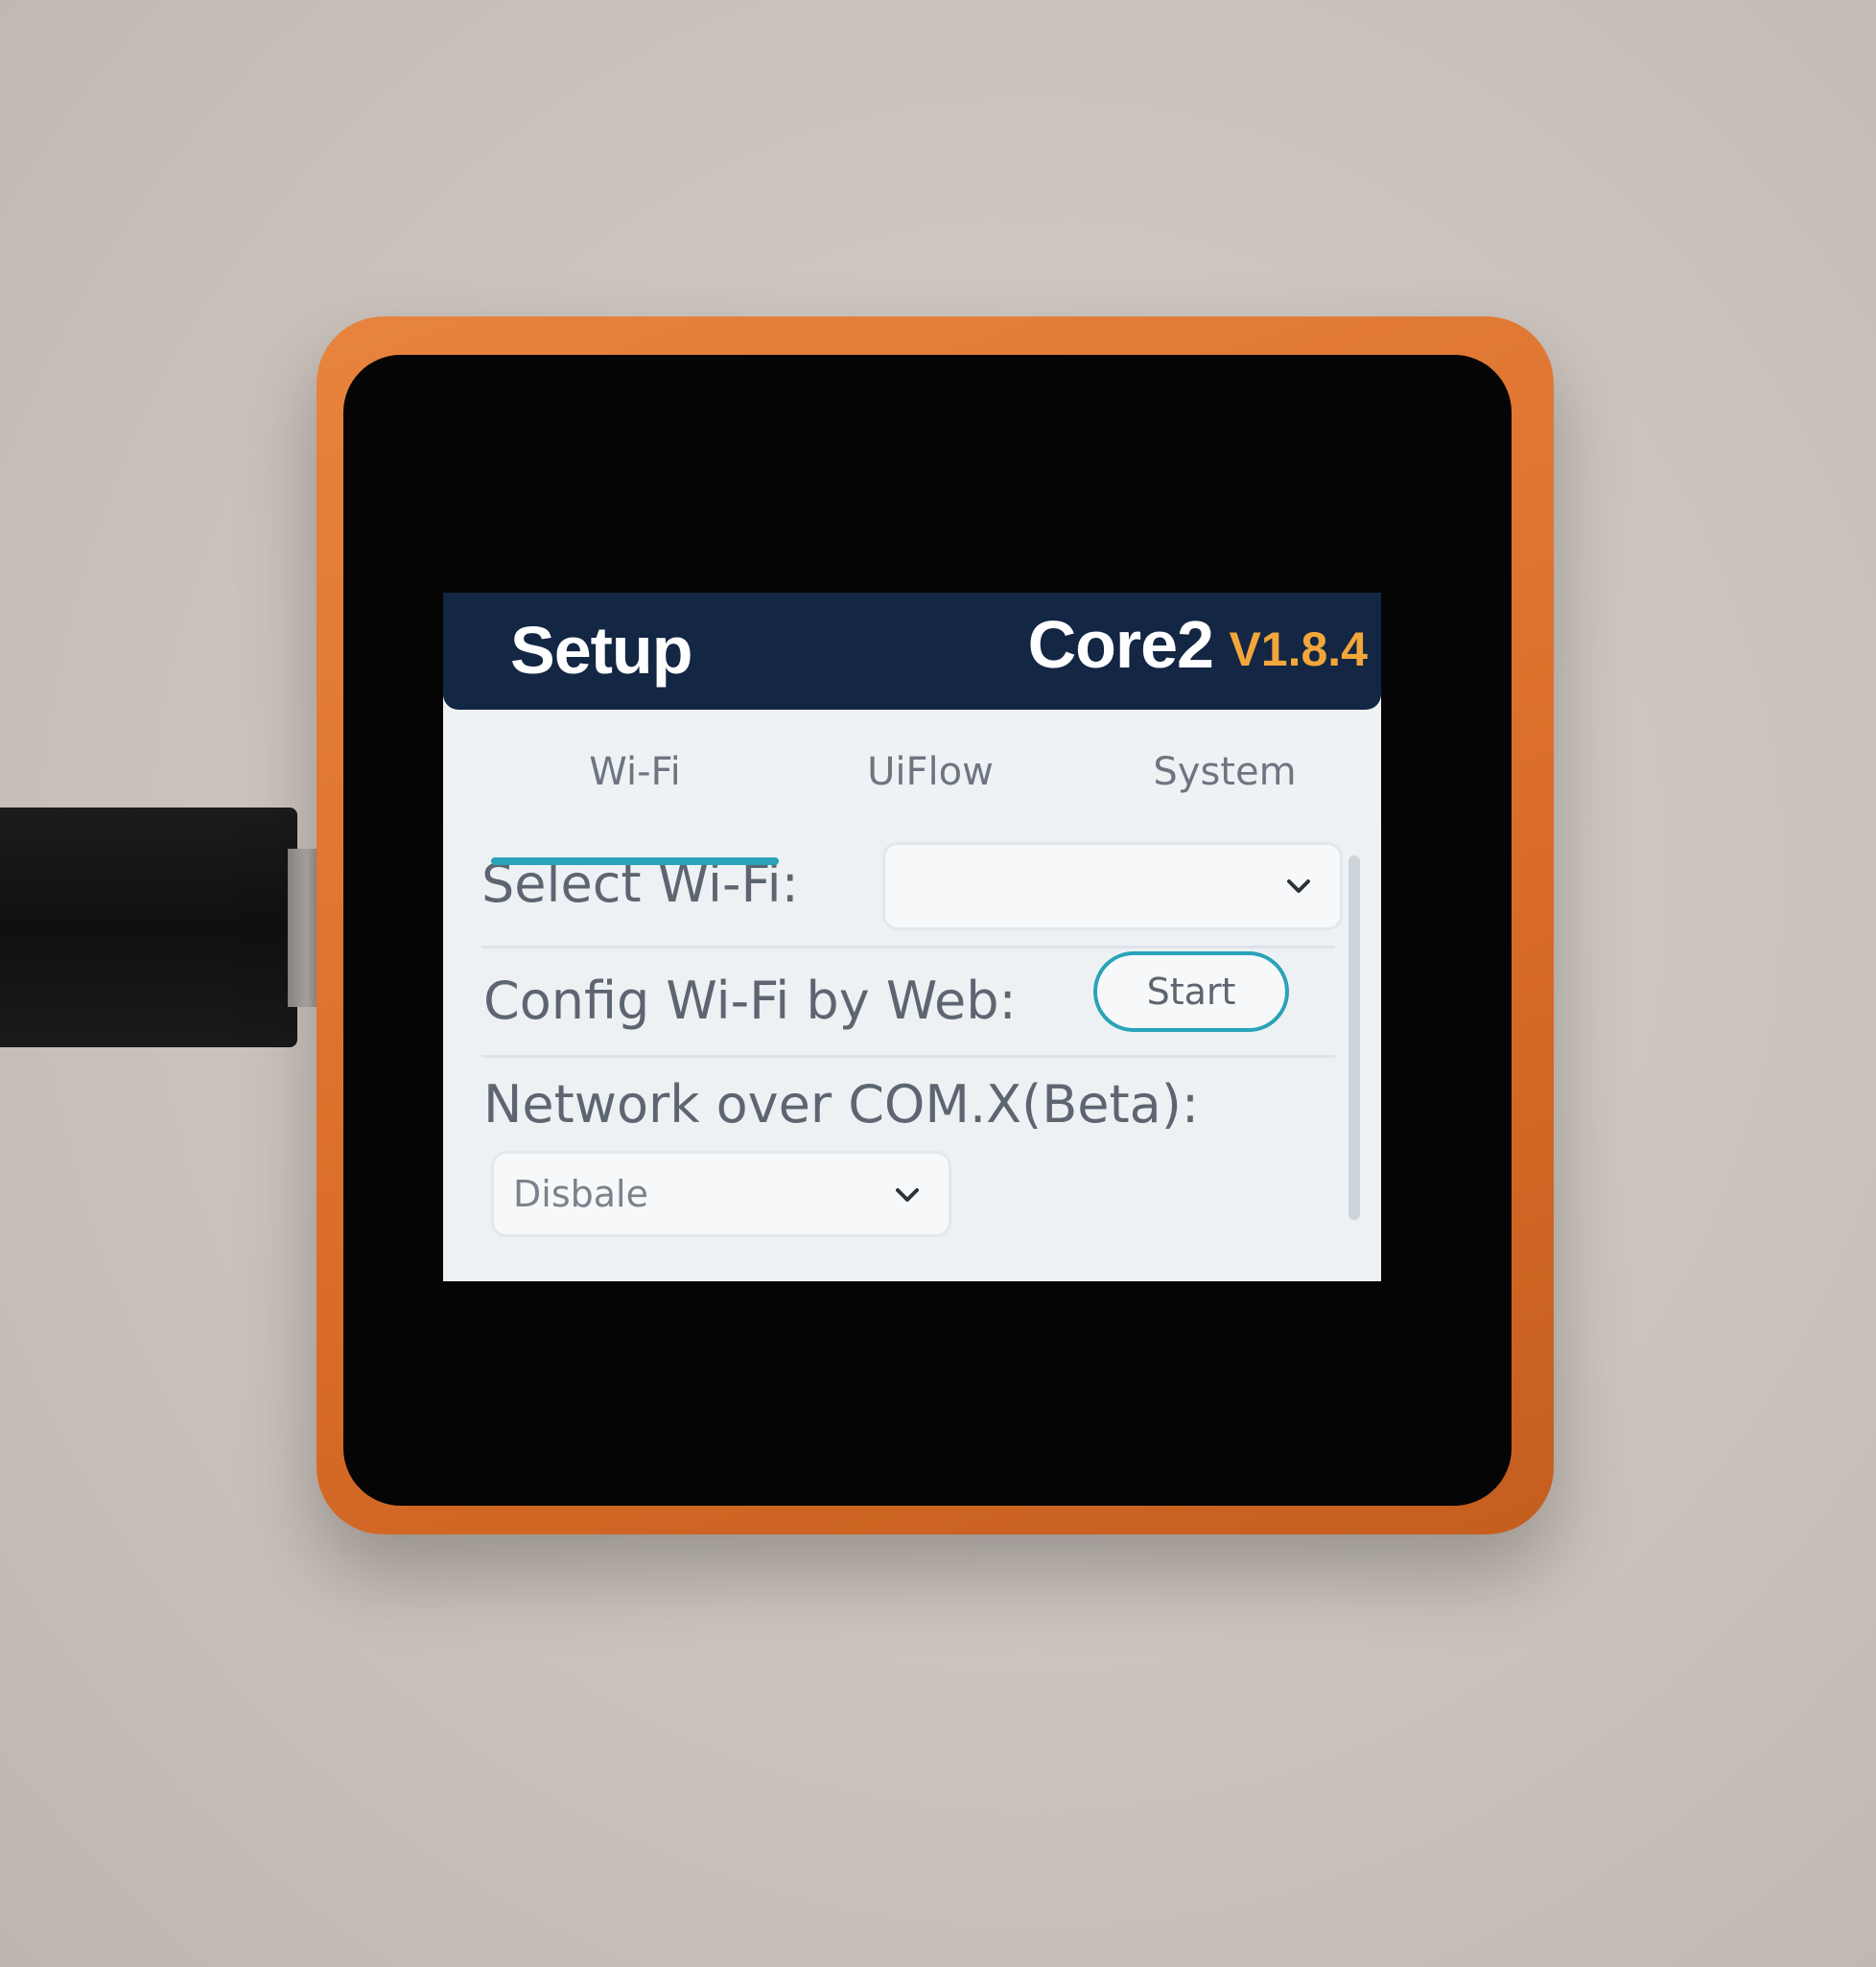 Image resolution: width=1876 pixels, height=1967 pixels. What do you see at coordinates (912, 827) in the screenshot?
I see `tab-bar: Wi-Fi UiFlow System` at bounding box center [912, 827].